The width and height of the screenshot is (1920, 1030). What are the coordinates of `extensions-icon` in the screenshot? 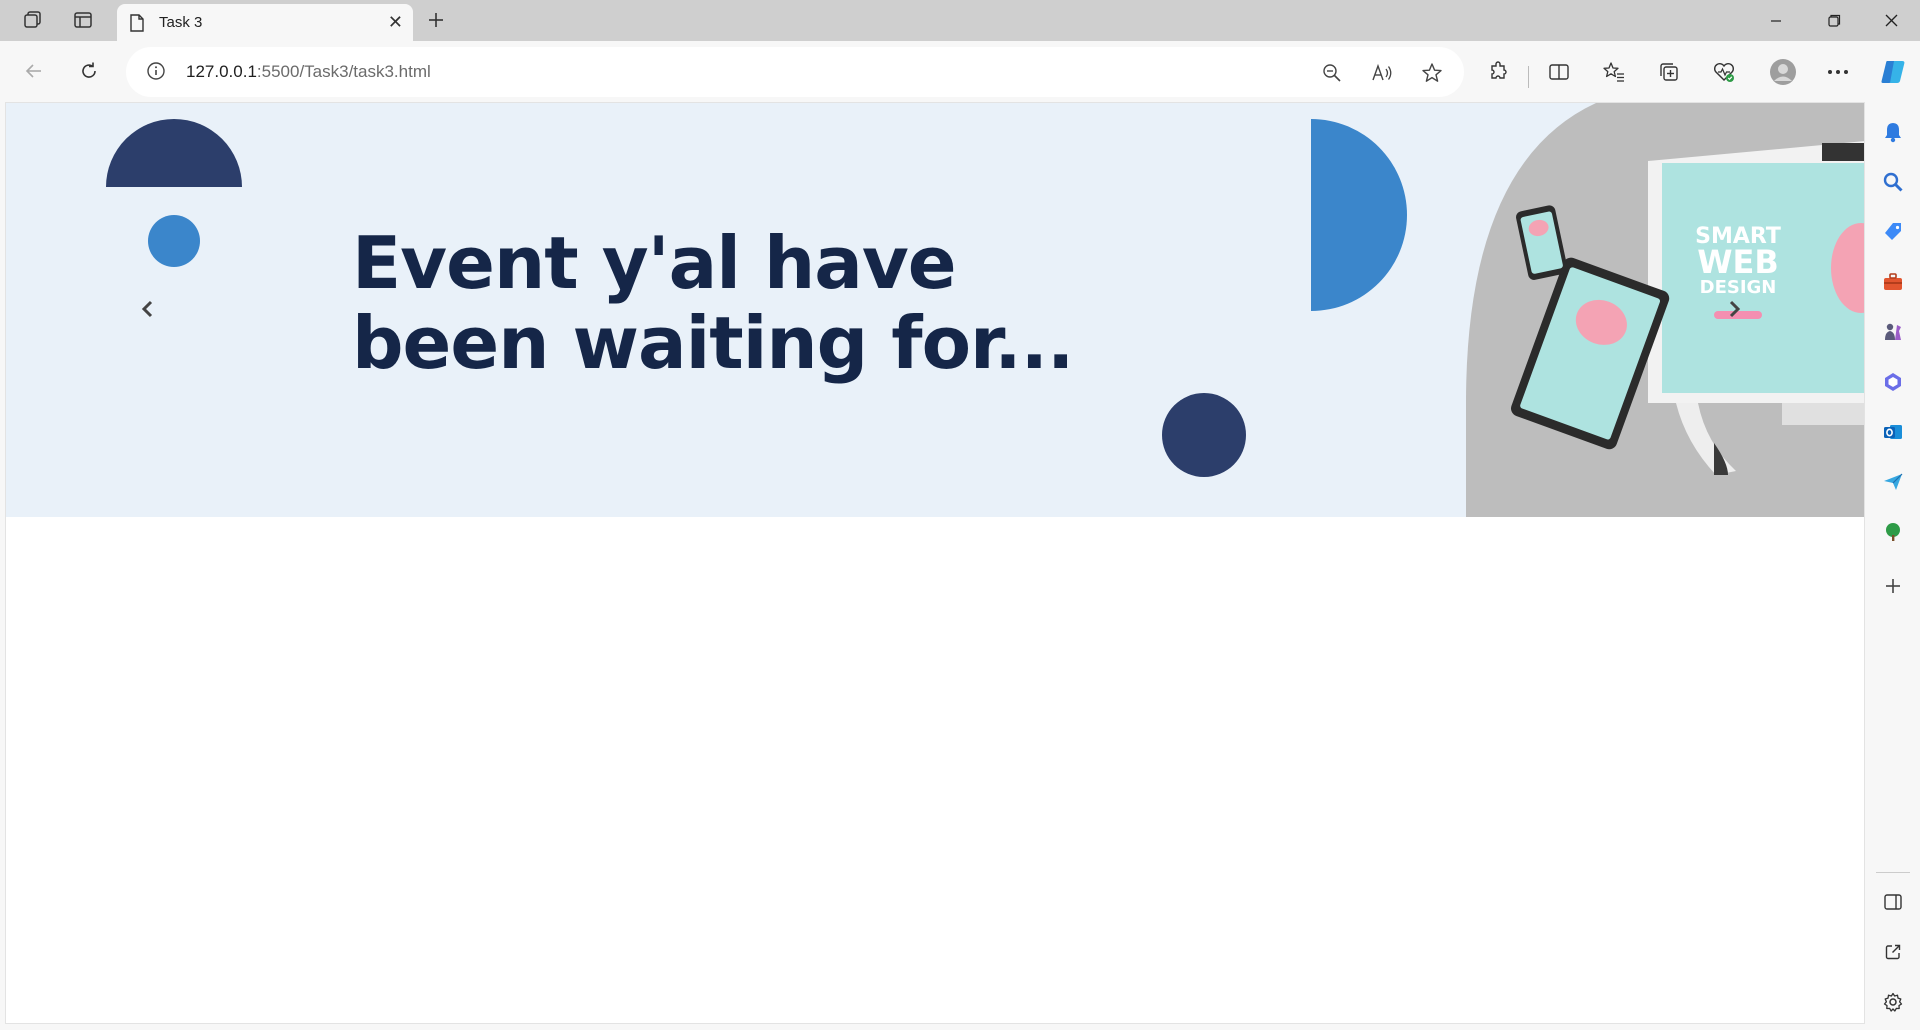 It's located at (1499, 72).